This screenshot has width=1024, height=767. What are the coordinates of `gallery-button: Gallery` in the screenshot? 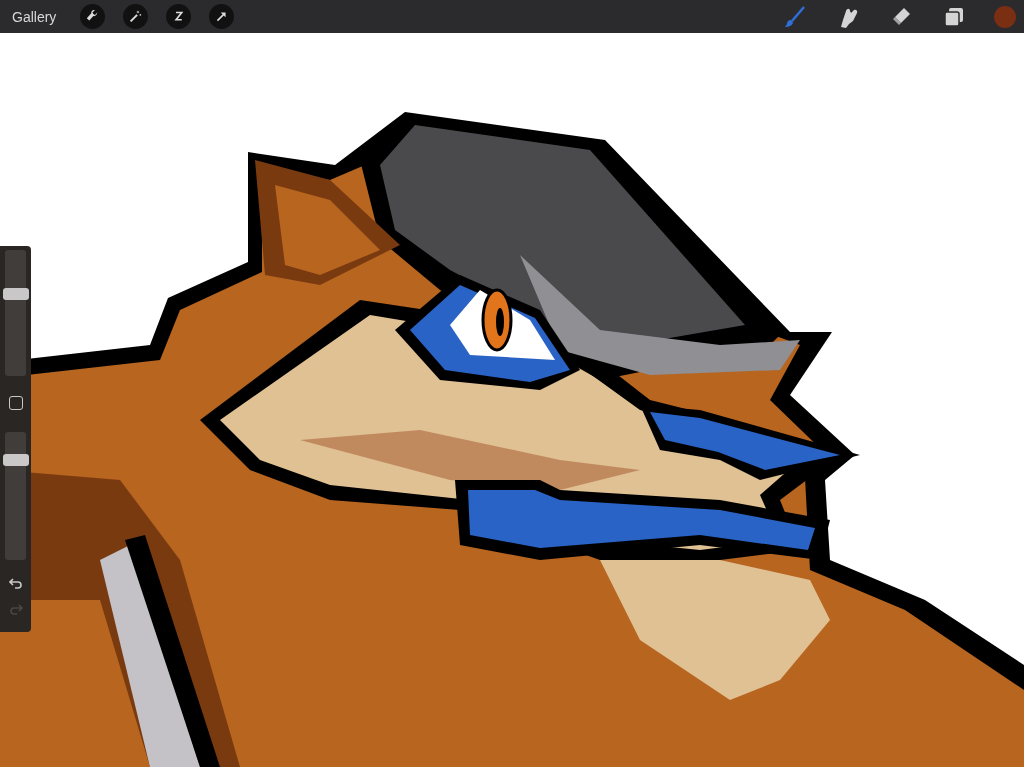 It's located at (34, 16).